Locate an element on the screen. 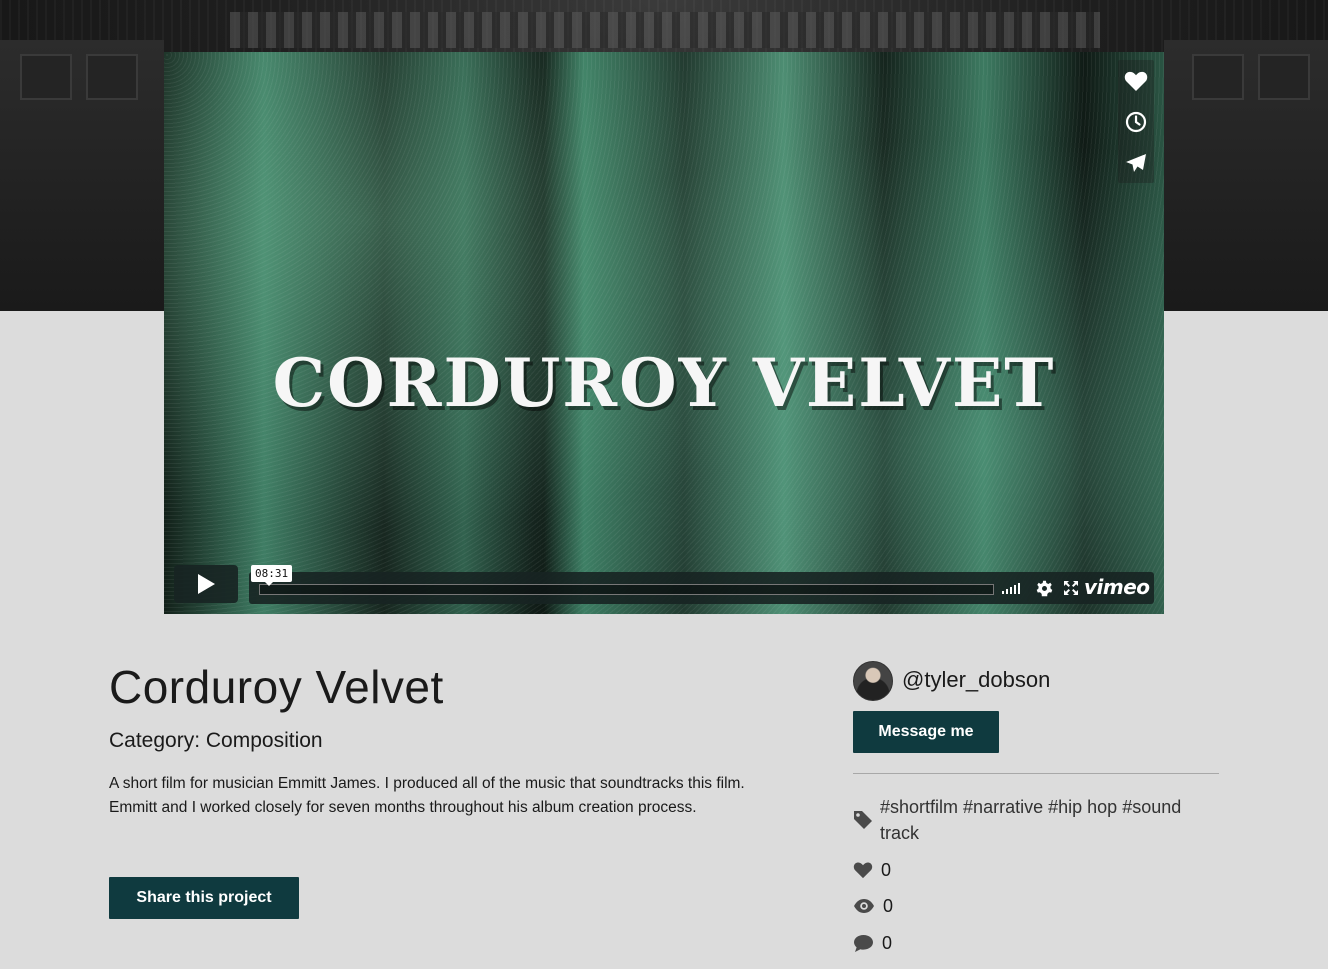  player-control-bar: 08:31 vimeo is located at coordinates (701, 584).